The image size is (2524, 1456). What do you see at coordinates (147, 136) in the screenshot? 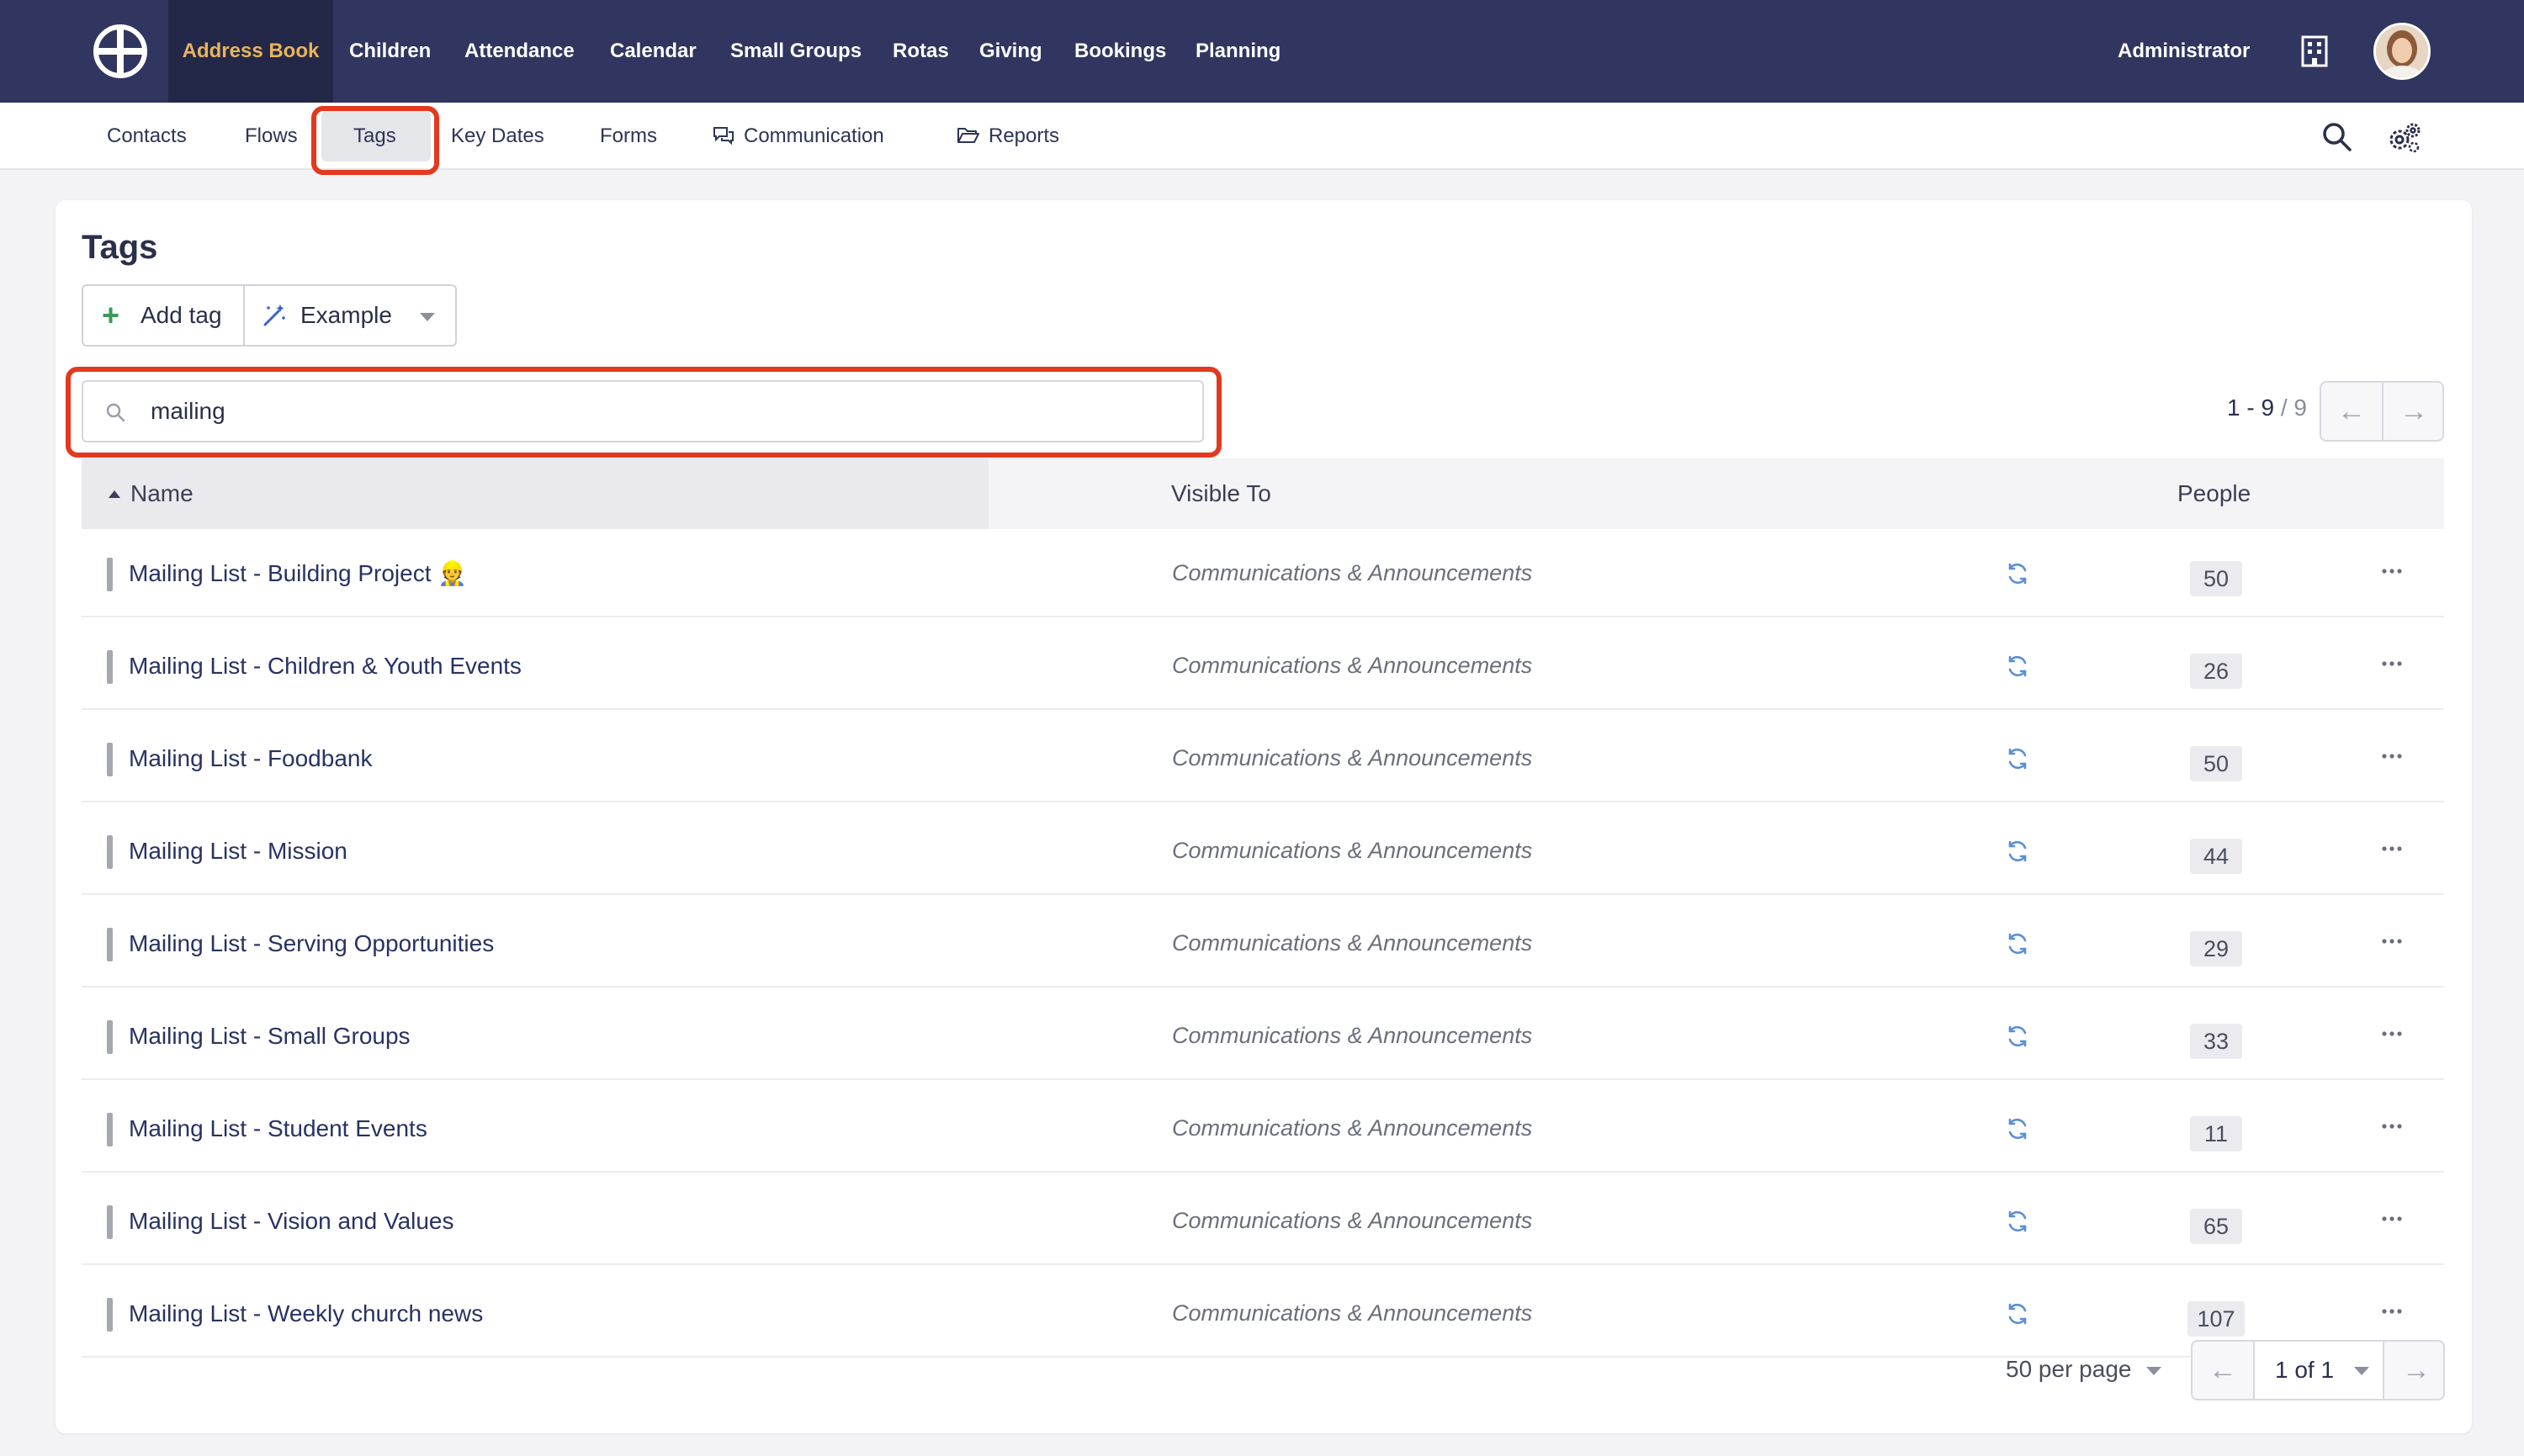
I see `tab-contacts: Contacts` at bounding box center [147, 136].